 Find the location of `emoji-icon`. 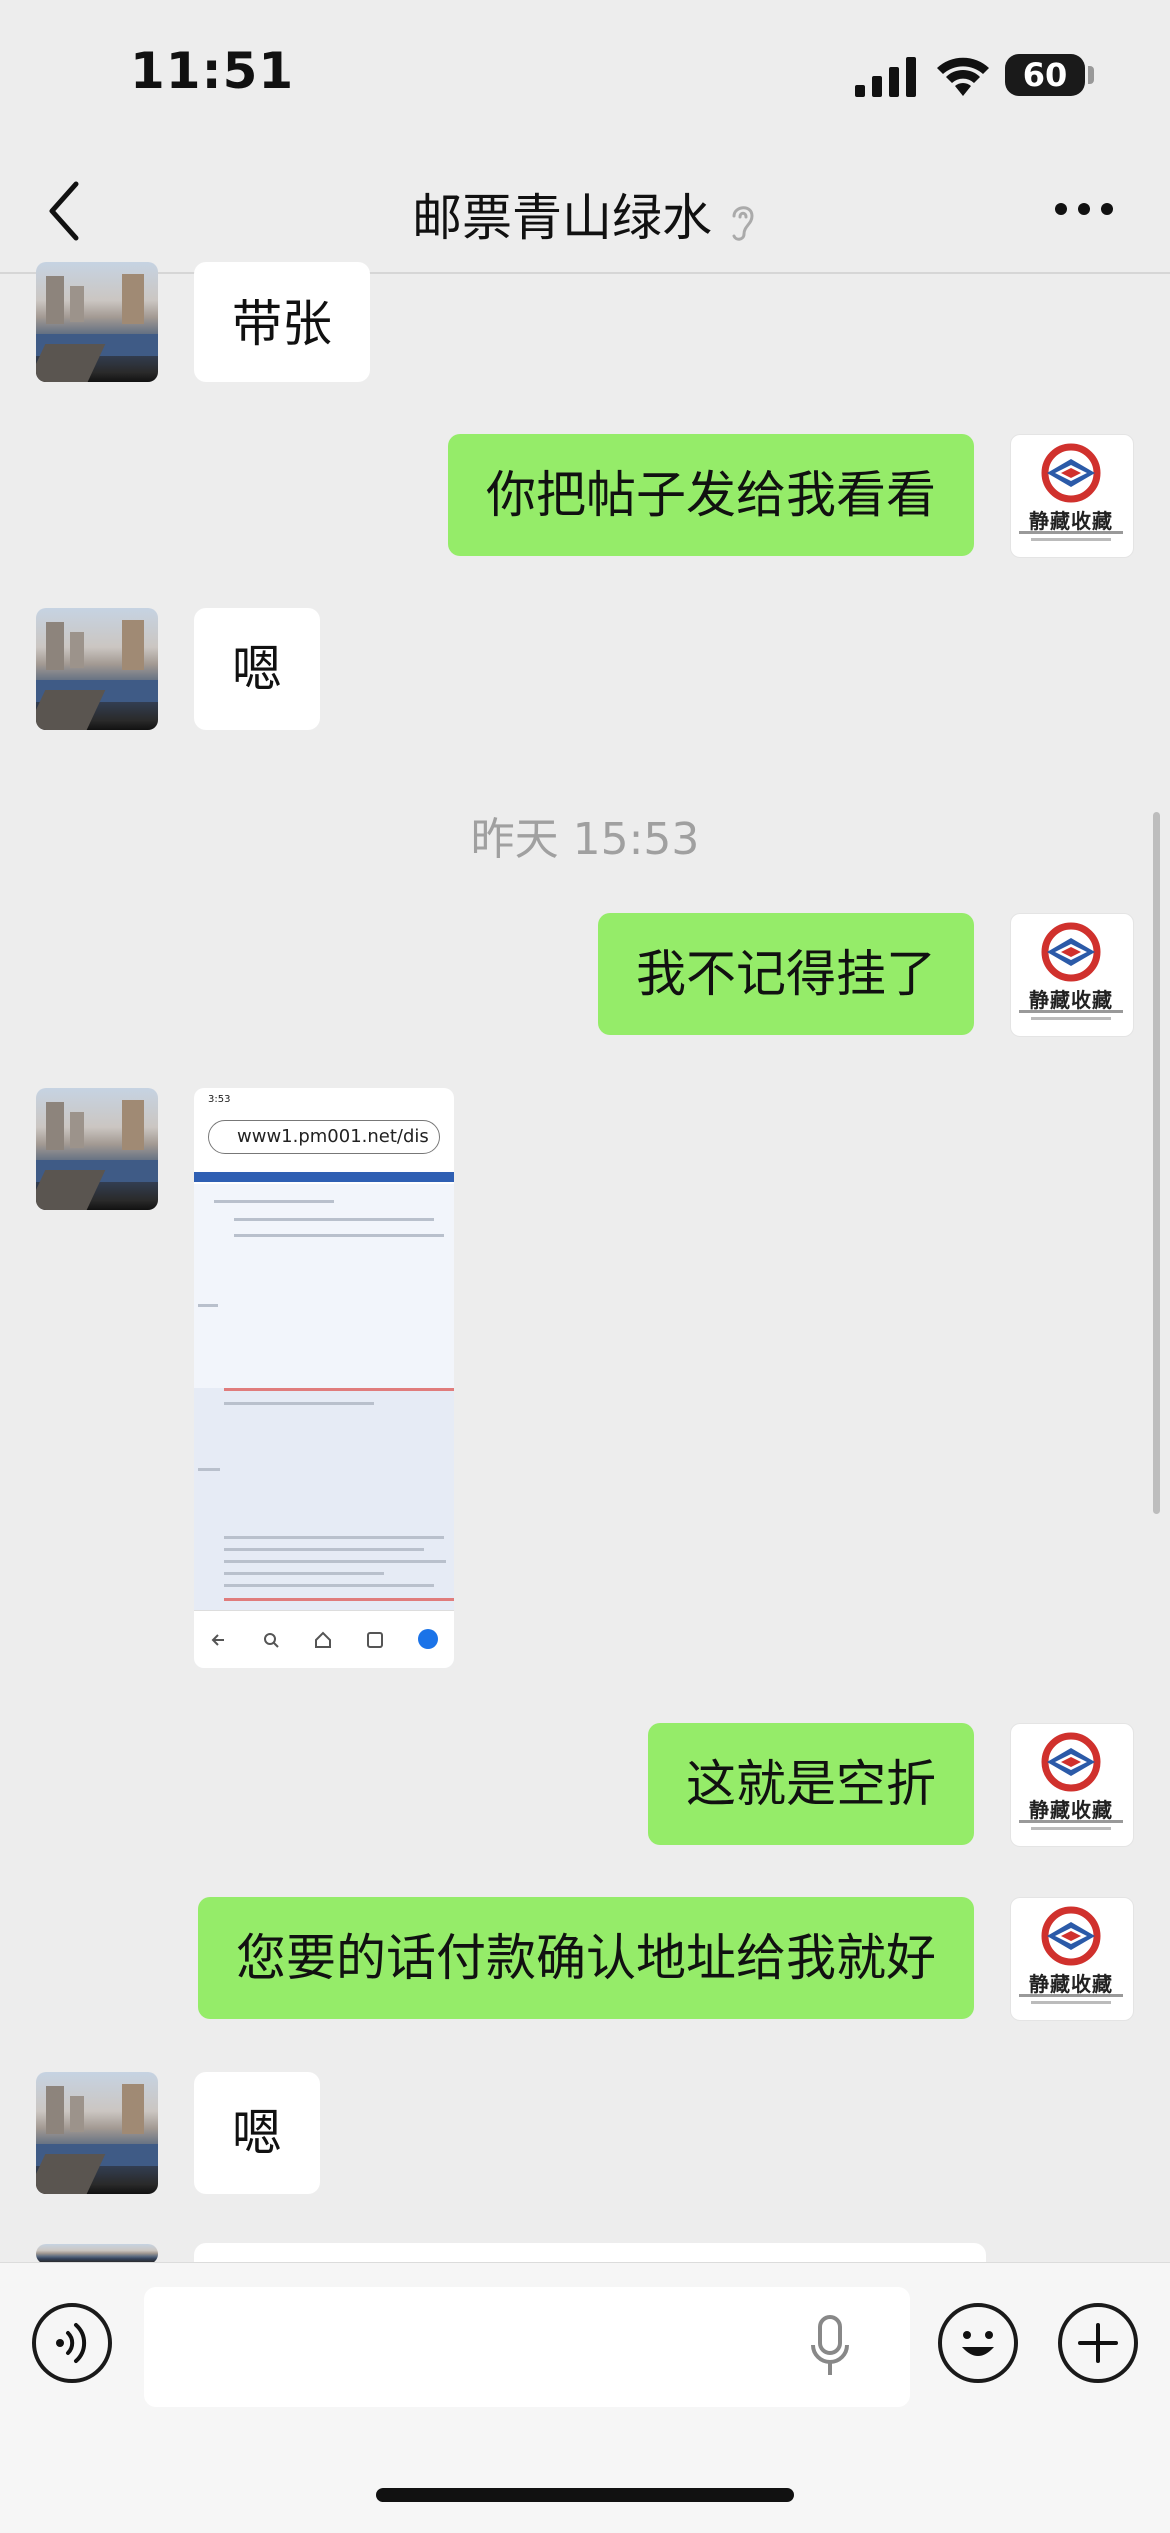

emoji-icon is located at coordinates (978, 2343).